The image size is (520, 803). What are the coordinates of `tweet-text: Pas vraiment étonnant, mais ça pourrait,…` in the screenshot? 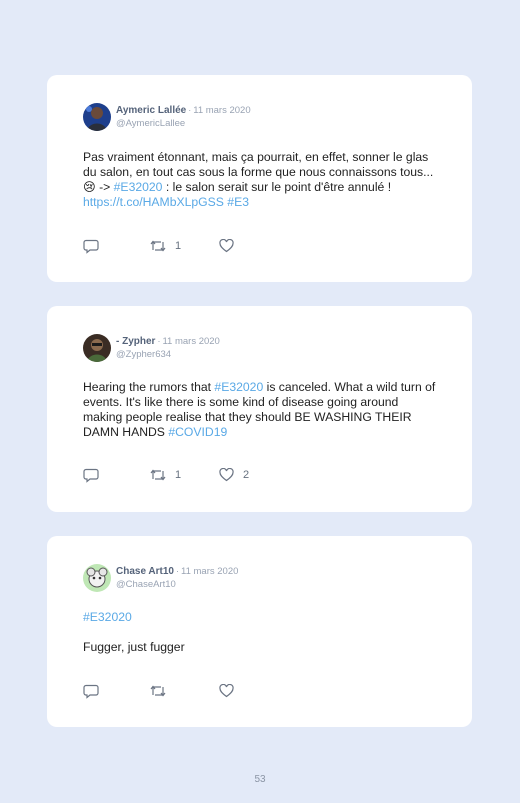 It's located at (259, 180).